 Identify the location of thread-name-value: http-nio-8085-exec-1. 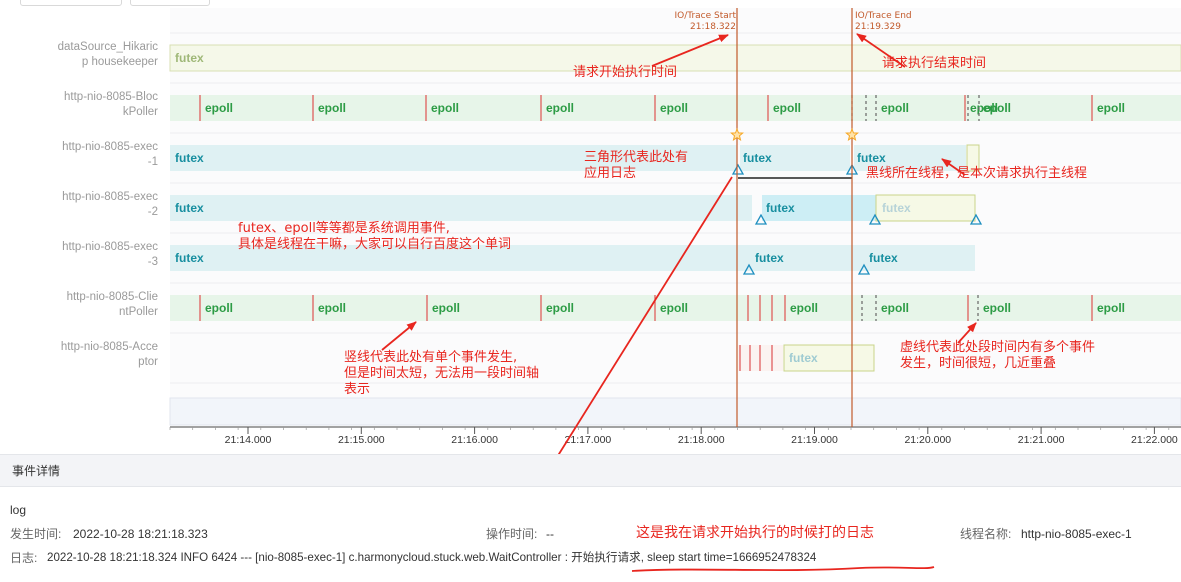
(1076, 534).